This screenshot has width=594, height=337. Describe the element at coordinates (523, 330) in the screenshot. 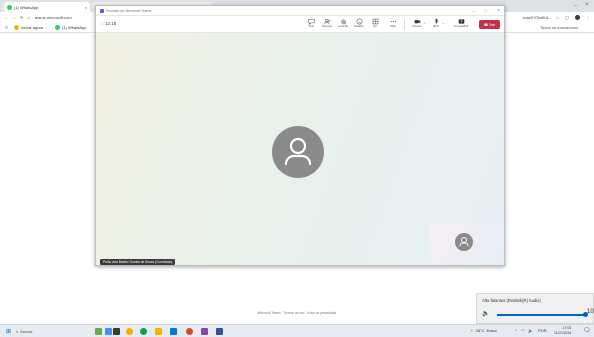

I see `wifi-icon: ◠` at that location.